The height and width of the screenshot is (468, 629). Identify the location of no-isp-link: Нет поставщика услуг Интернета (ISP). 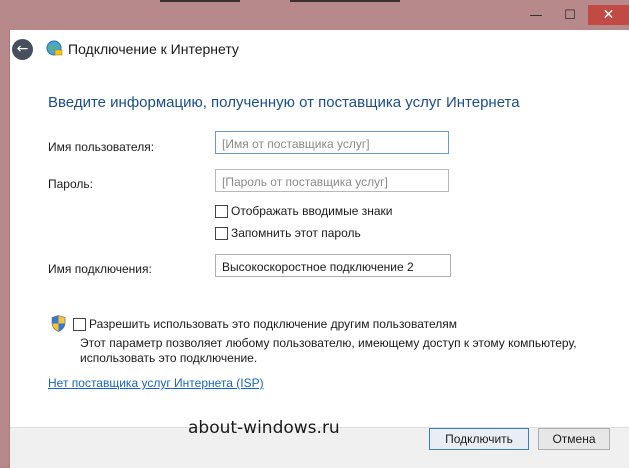
(156, 383).